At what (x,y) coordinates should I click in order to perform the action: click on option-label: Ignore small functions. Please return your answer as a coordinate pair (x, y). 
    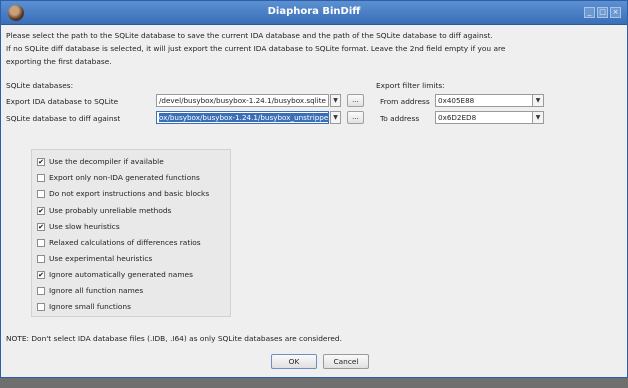
    Looking at the image, I should click on (90, 306).